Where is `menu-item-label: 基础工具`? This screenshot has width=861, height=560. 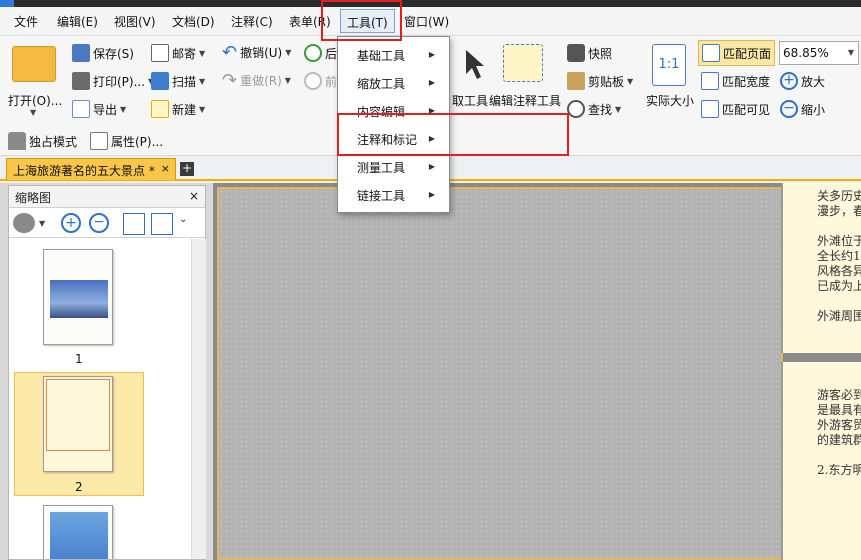
menu-item-label: 基础工具 is located at coordinates (381, 56).